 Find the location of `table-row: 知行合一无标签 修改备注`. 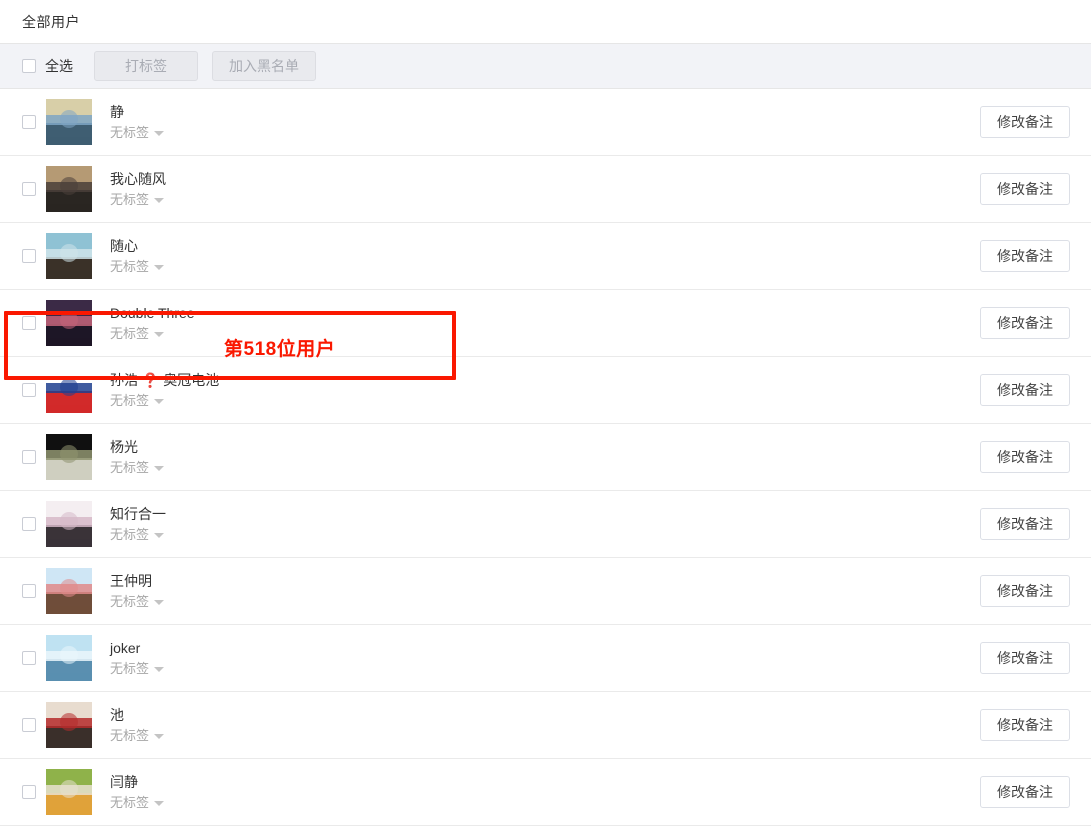

table-row: 知行合一无标签 修改备注 is located at coordinates (545, 524).